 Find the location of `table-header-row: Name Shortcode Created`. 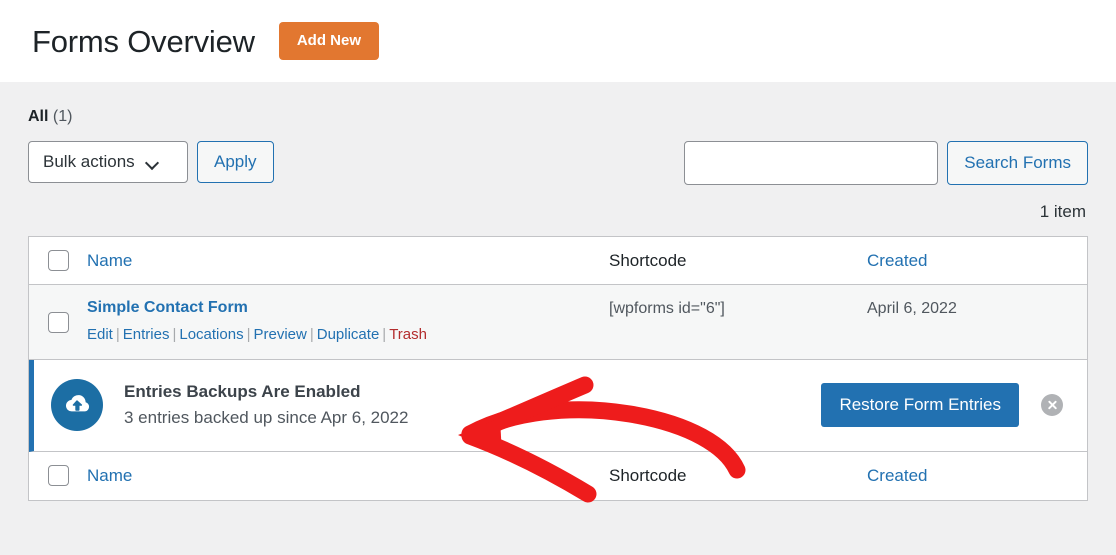

table-header-row: Name Shortcode Created is located at coordinates (558, 261).